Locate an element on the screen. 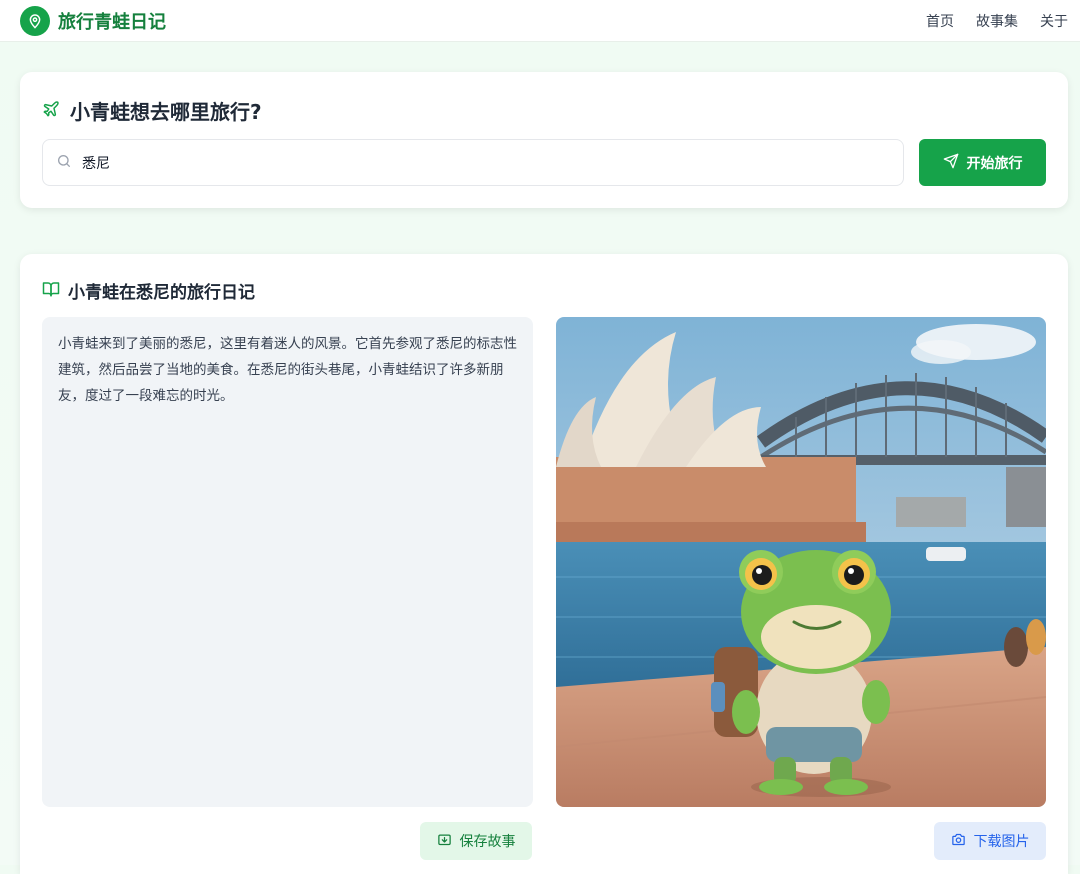 This screenshot has width=1080, height=874. destination-search-box is located at coordinates (473, 162).